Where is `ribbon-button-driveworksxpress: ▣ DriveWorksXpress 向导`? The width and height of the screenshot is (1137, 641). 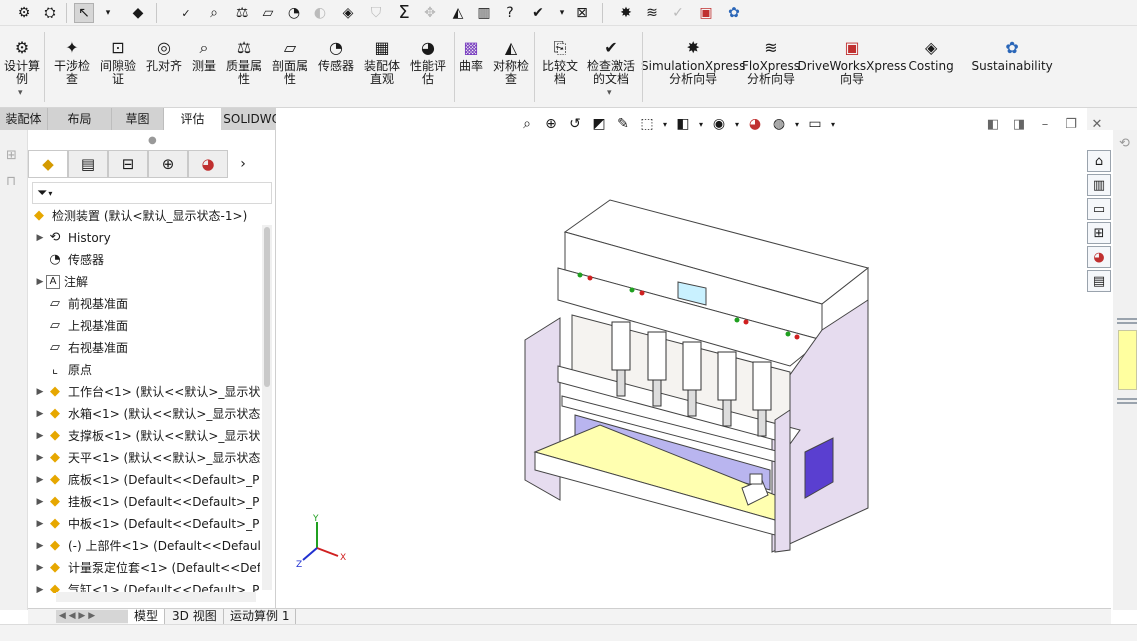 ribbon-button-driveworksxpress: ▣ DriveWorksXpress 向导 is located at coordinates (852, 61).